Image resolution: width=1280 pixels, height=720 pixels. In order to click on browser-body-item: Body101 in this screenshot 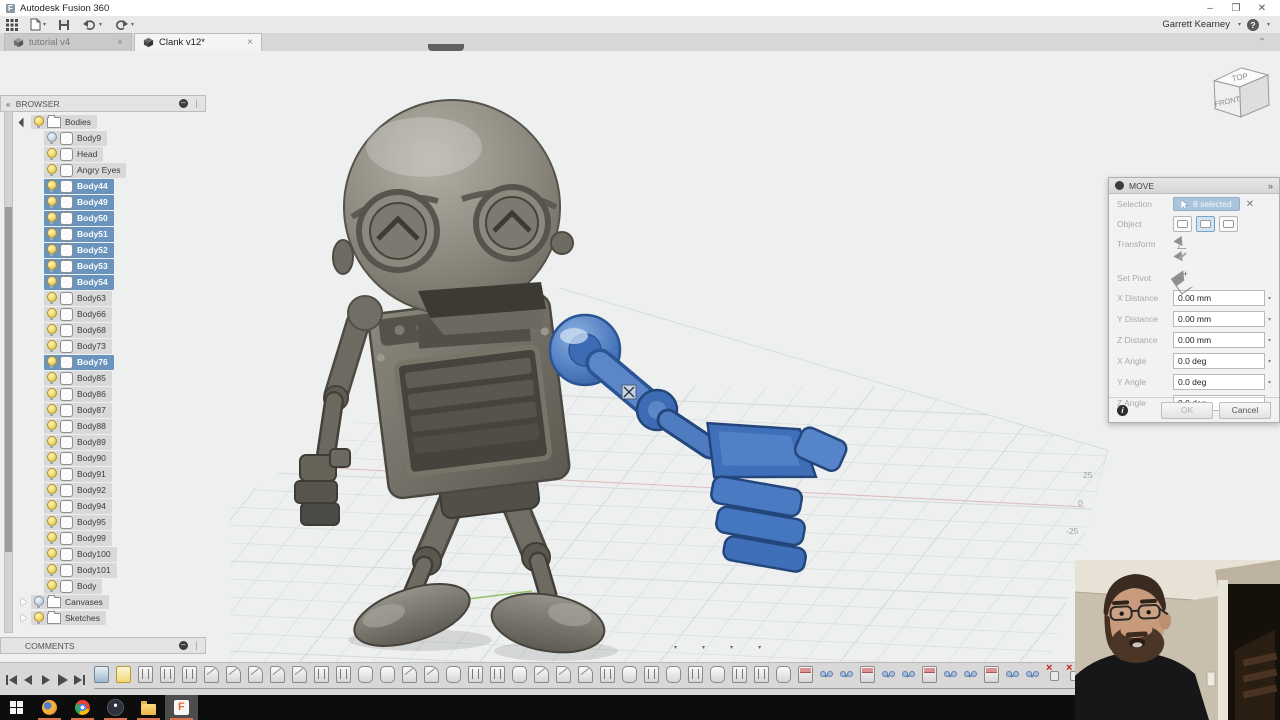, I will do `click(103, 570)`.